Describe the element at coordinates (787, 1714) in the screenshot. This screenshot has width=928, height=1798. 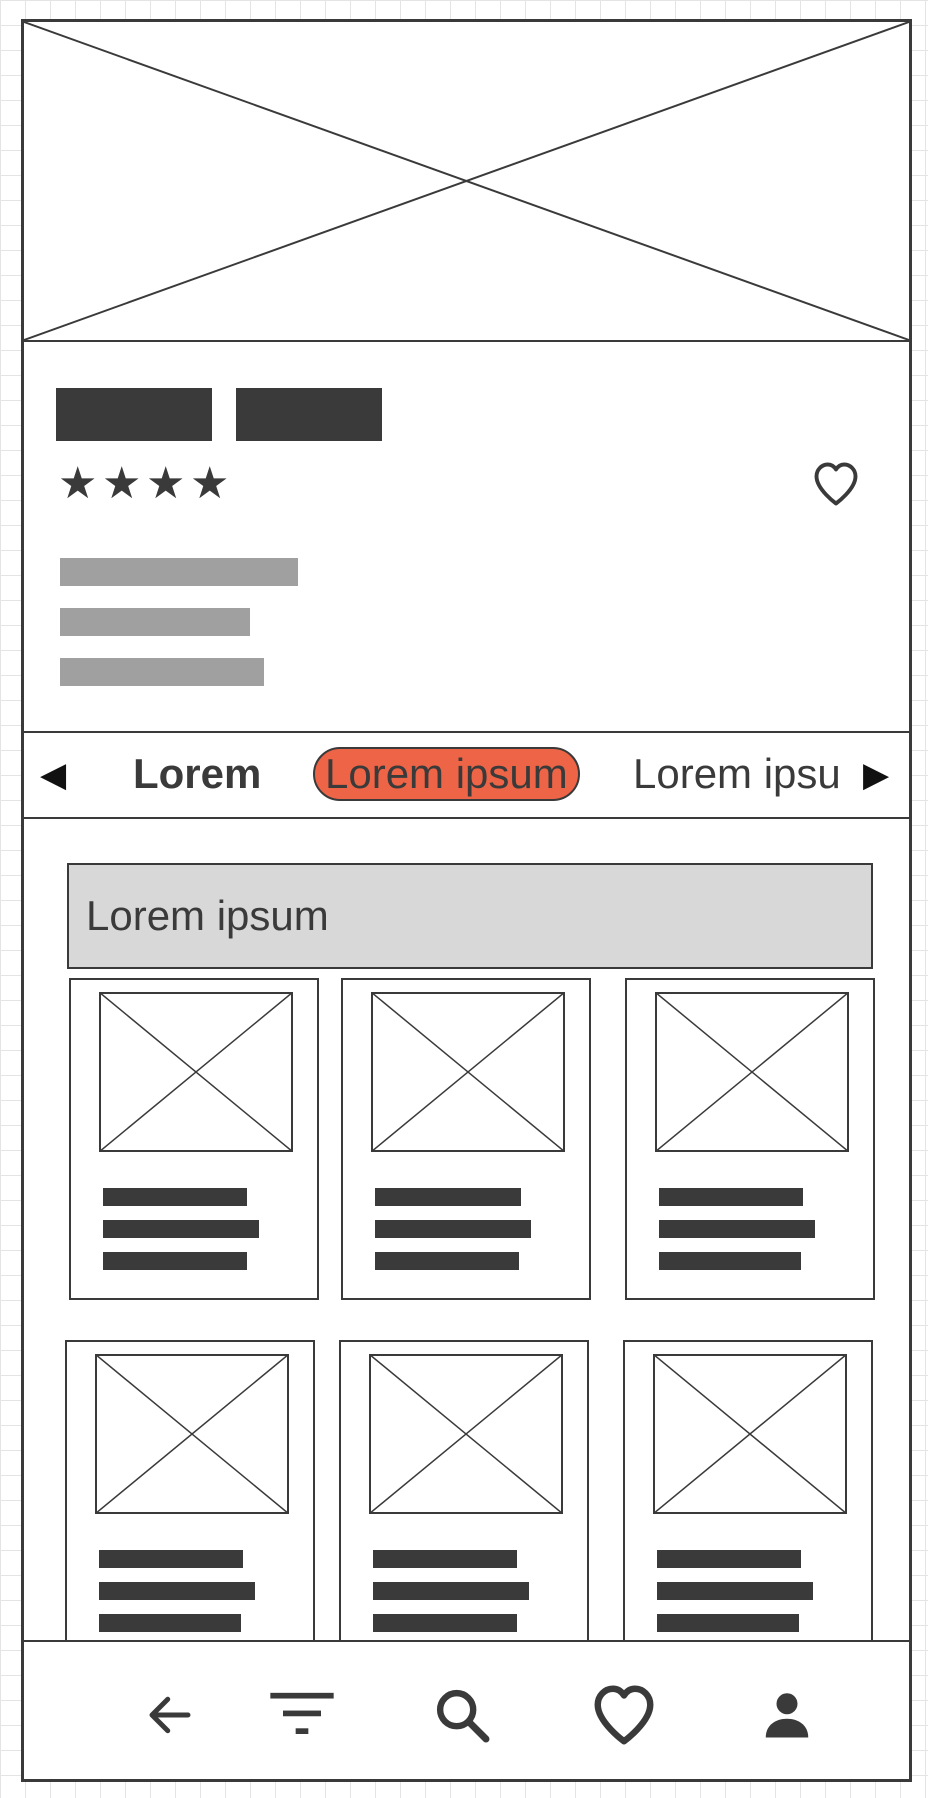
I see `user-icon` at that location.